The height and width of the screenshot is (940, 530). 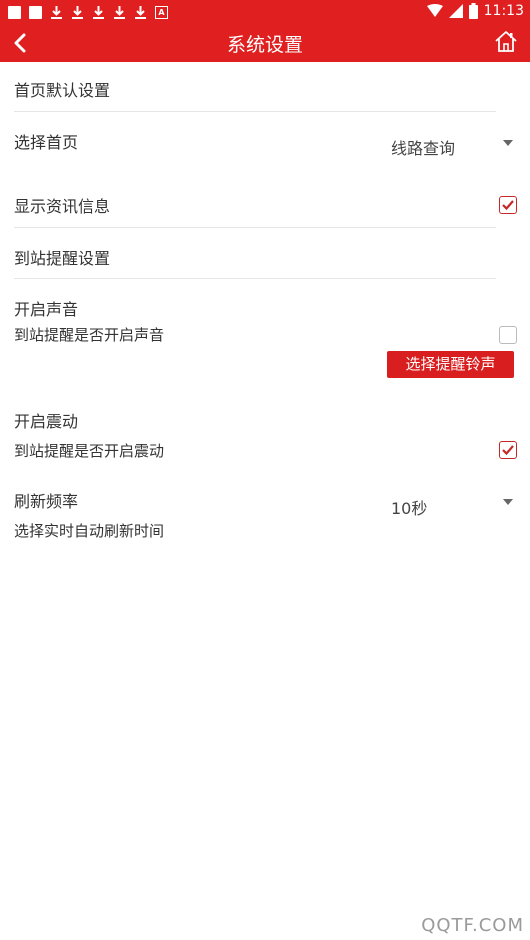 What do you see at coordinates (472, 925) in the screenshot?
I see `watermark: QQTF.COM` at bounding box center [472, 925].